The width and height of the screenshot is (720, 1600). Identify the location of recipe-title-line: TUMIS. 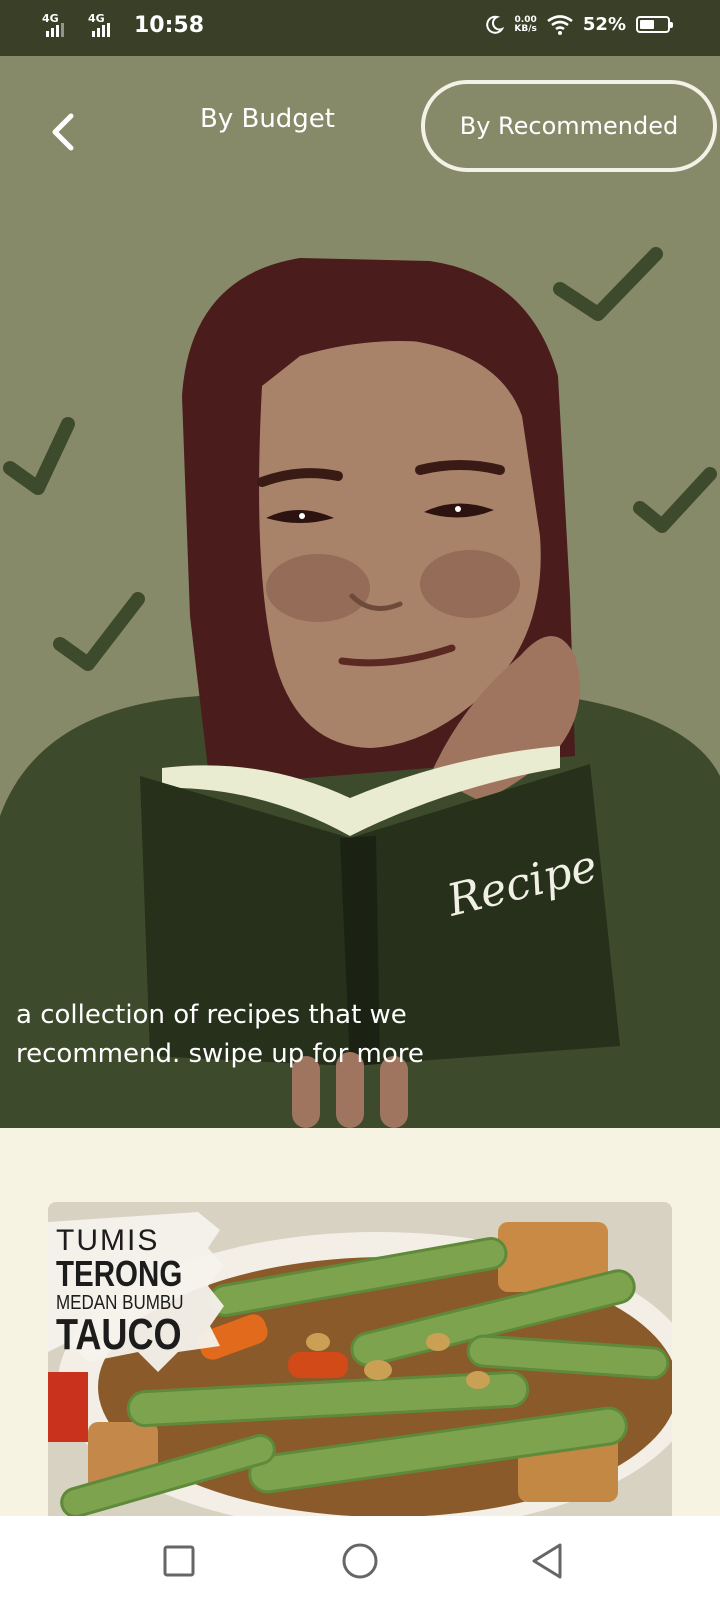
(108, 1240).